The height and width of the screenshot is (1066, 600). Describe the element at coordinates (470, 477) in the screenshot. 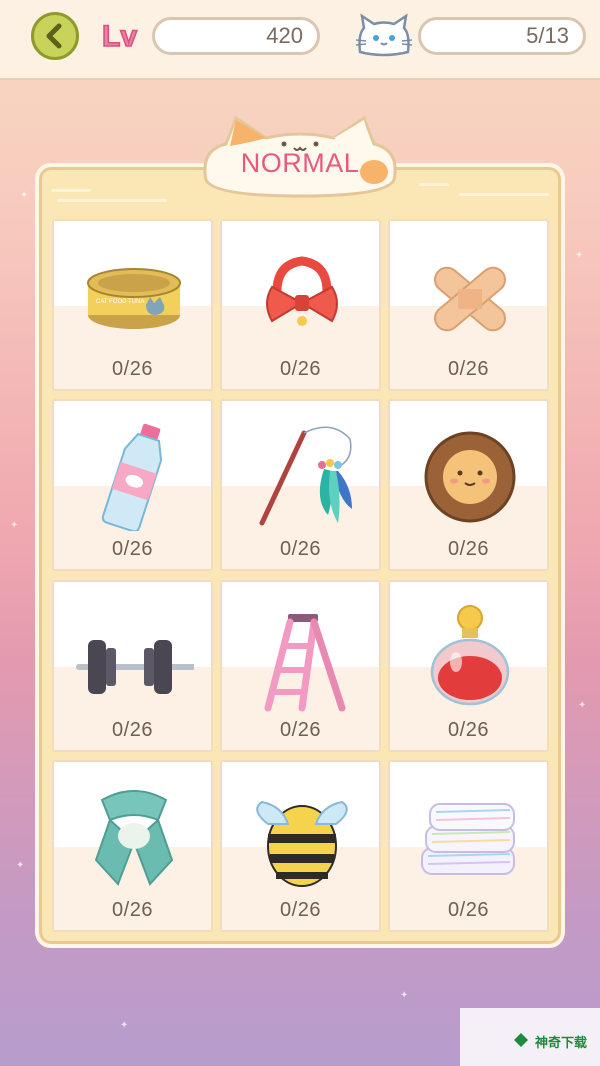

I see `lion-mane-icon` at that location.